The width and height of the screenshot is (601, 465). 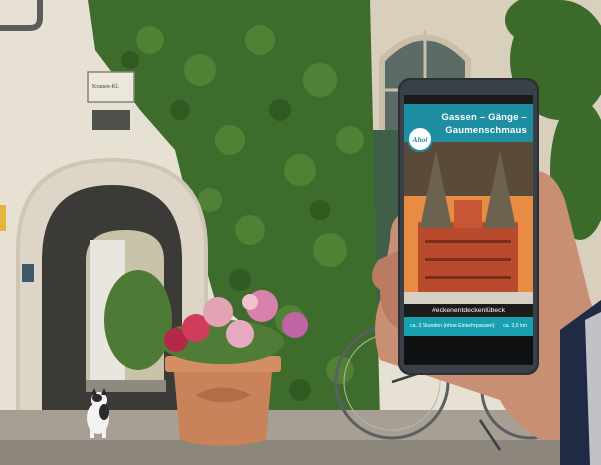 I want to click on app-title-line1: Gassen – Gänge –, so click(x=484, y=117).